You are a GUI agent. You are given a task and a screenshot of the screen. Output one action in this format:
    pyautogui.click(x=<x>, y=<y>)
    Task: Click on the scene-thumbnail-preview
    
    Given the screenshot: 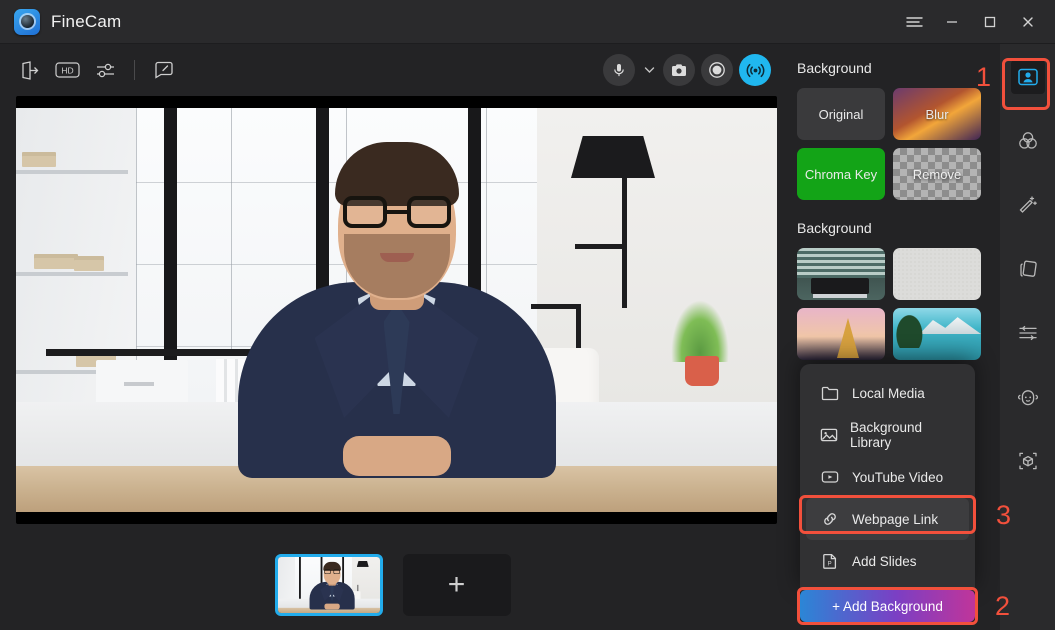 What is the action you would take?
    pyautogui.click(x=328, y=585)
    